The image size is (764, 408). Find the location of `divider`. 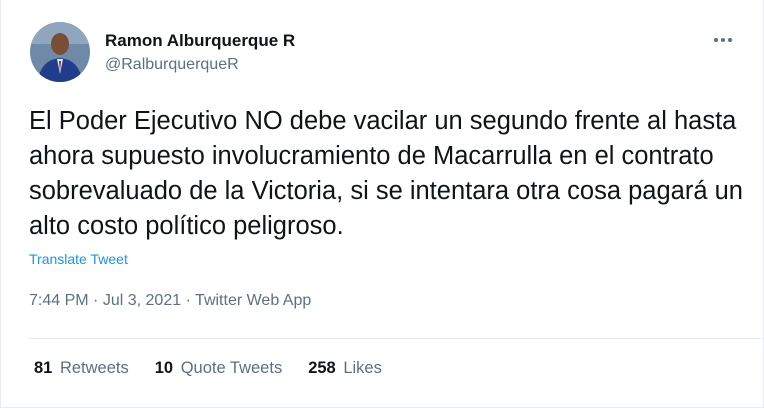

divider is located at coordinates (396, 338).